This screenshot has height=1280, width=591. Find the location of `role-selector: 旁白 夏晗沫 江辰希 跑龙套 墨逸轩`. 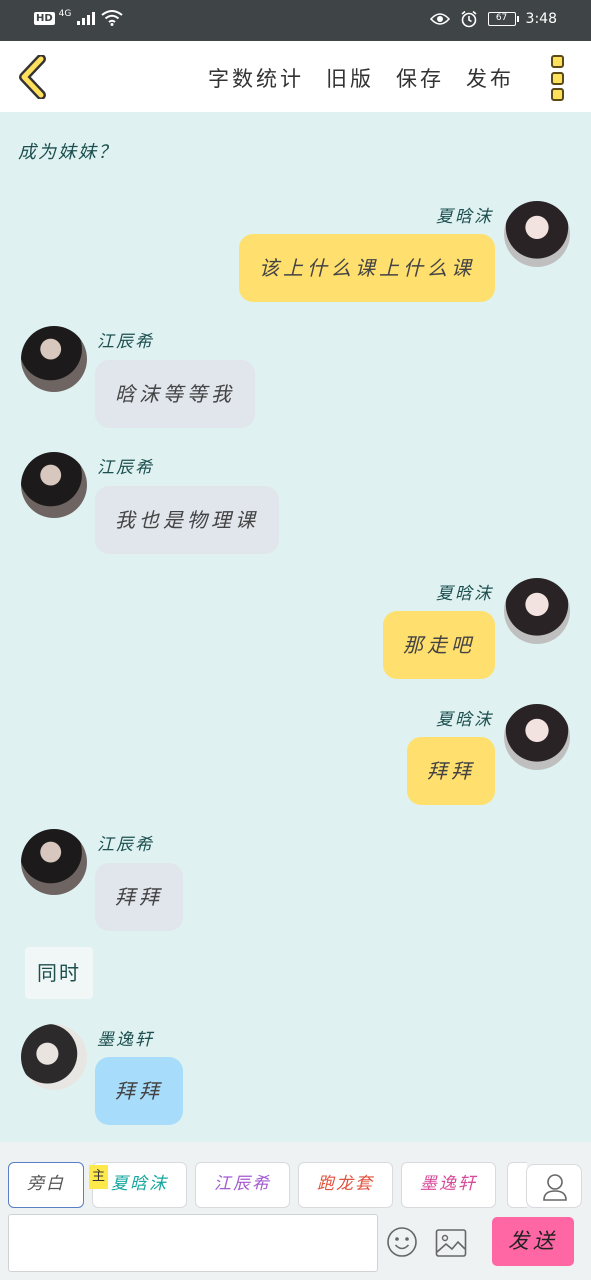

role-selector: 旁白 夏晗沫 江辰希 跑龙套 墨逸轩 is located at coordinates (252, 1185).